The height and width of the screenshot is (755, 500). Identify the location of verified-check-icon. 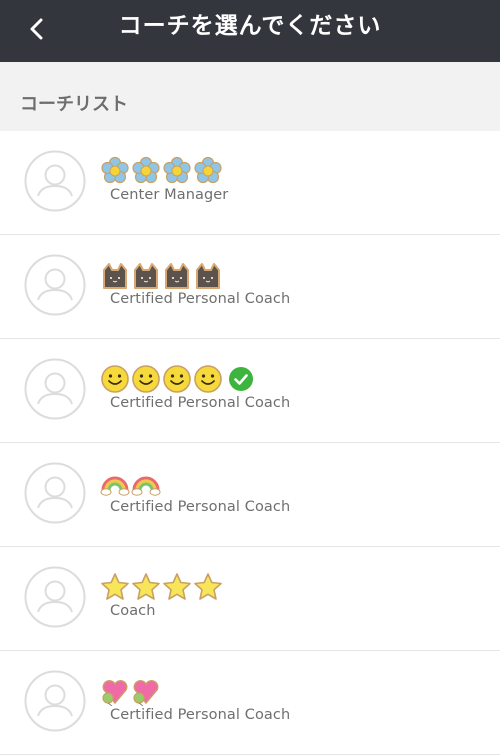
(241, 379).